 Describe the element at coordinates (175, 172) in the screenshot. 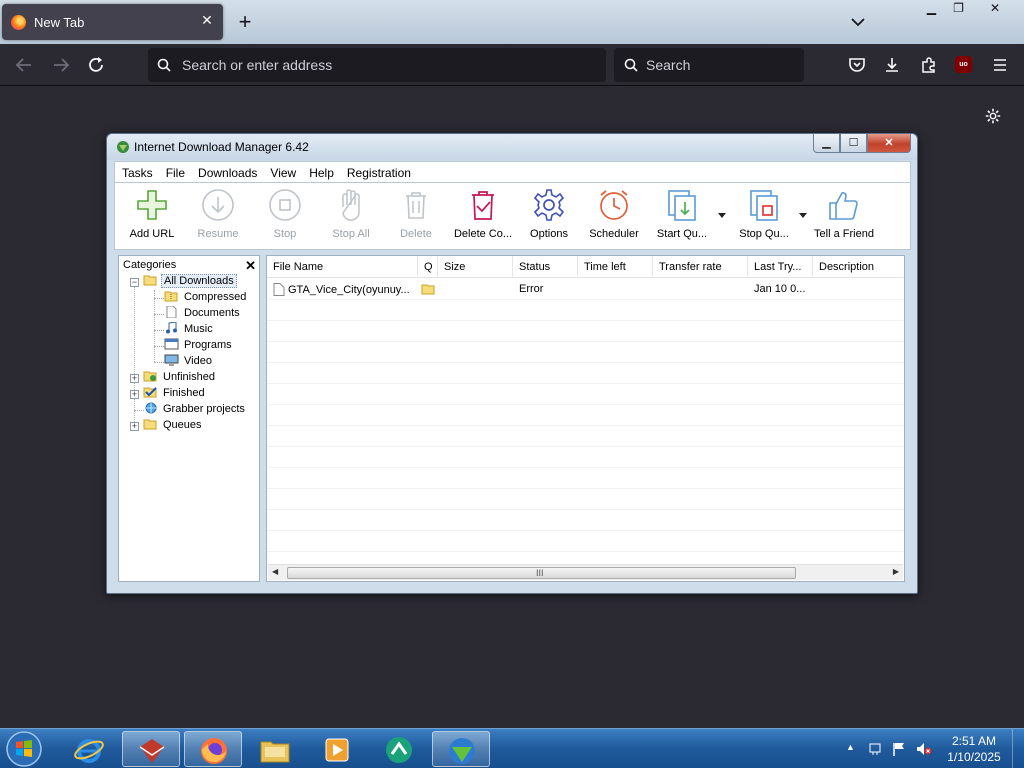

I see `menu-file: File` at that location.